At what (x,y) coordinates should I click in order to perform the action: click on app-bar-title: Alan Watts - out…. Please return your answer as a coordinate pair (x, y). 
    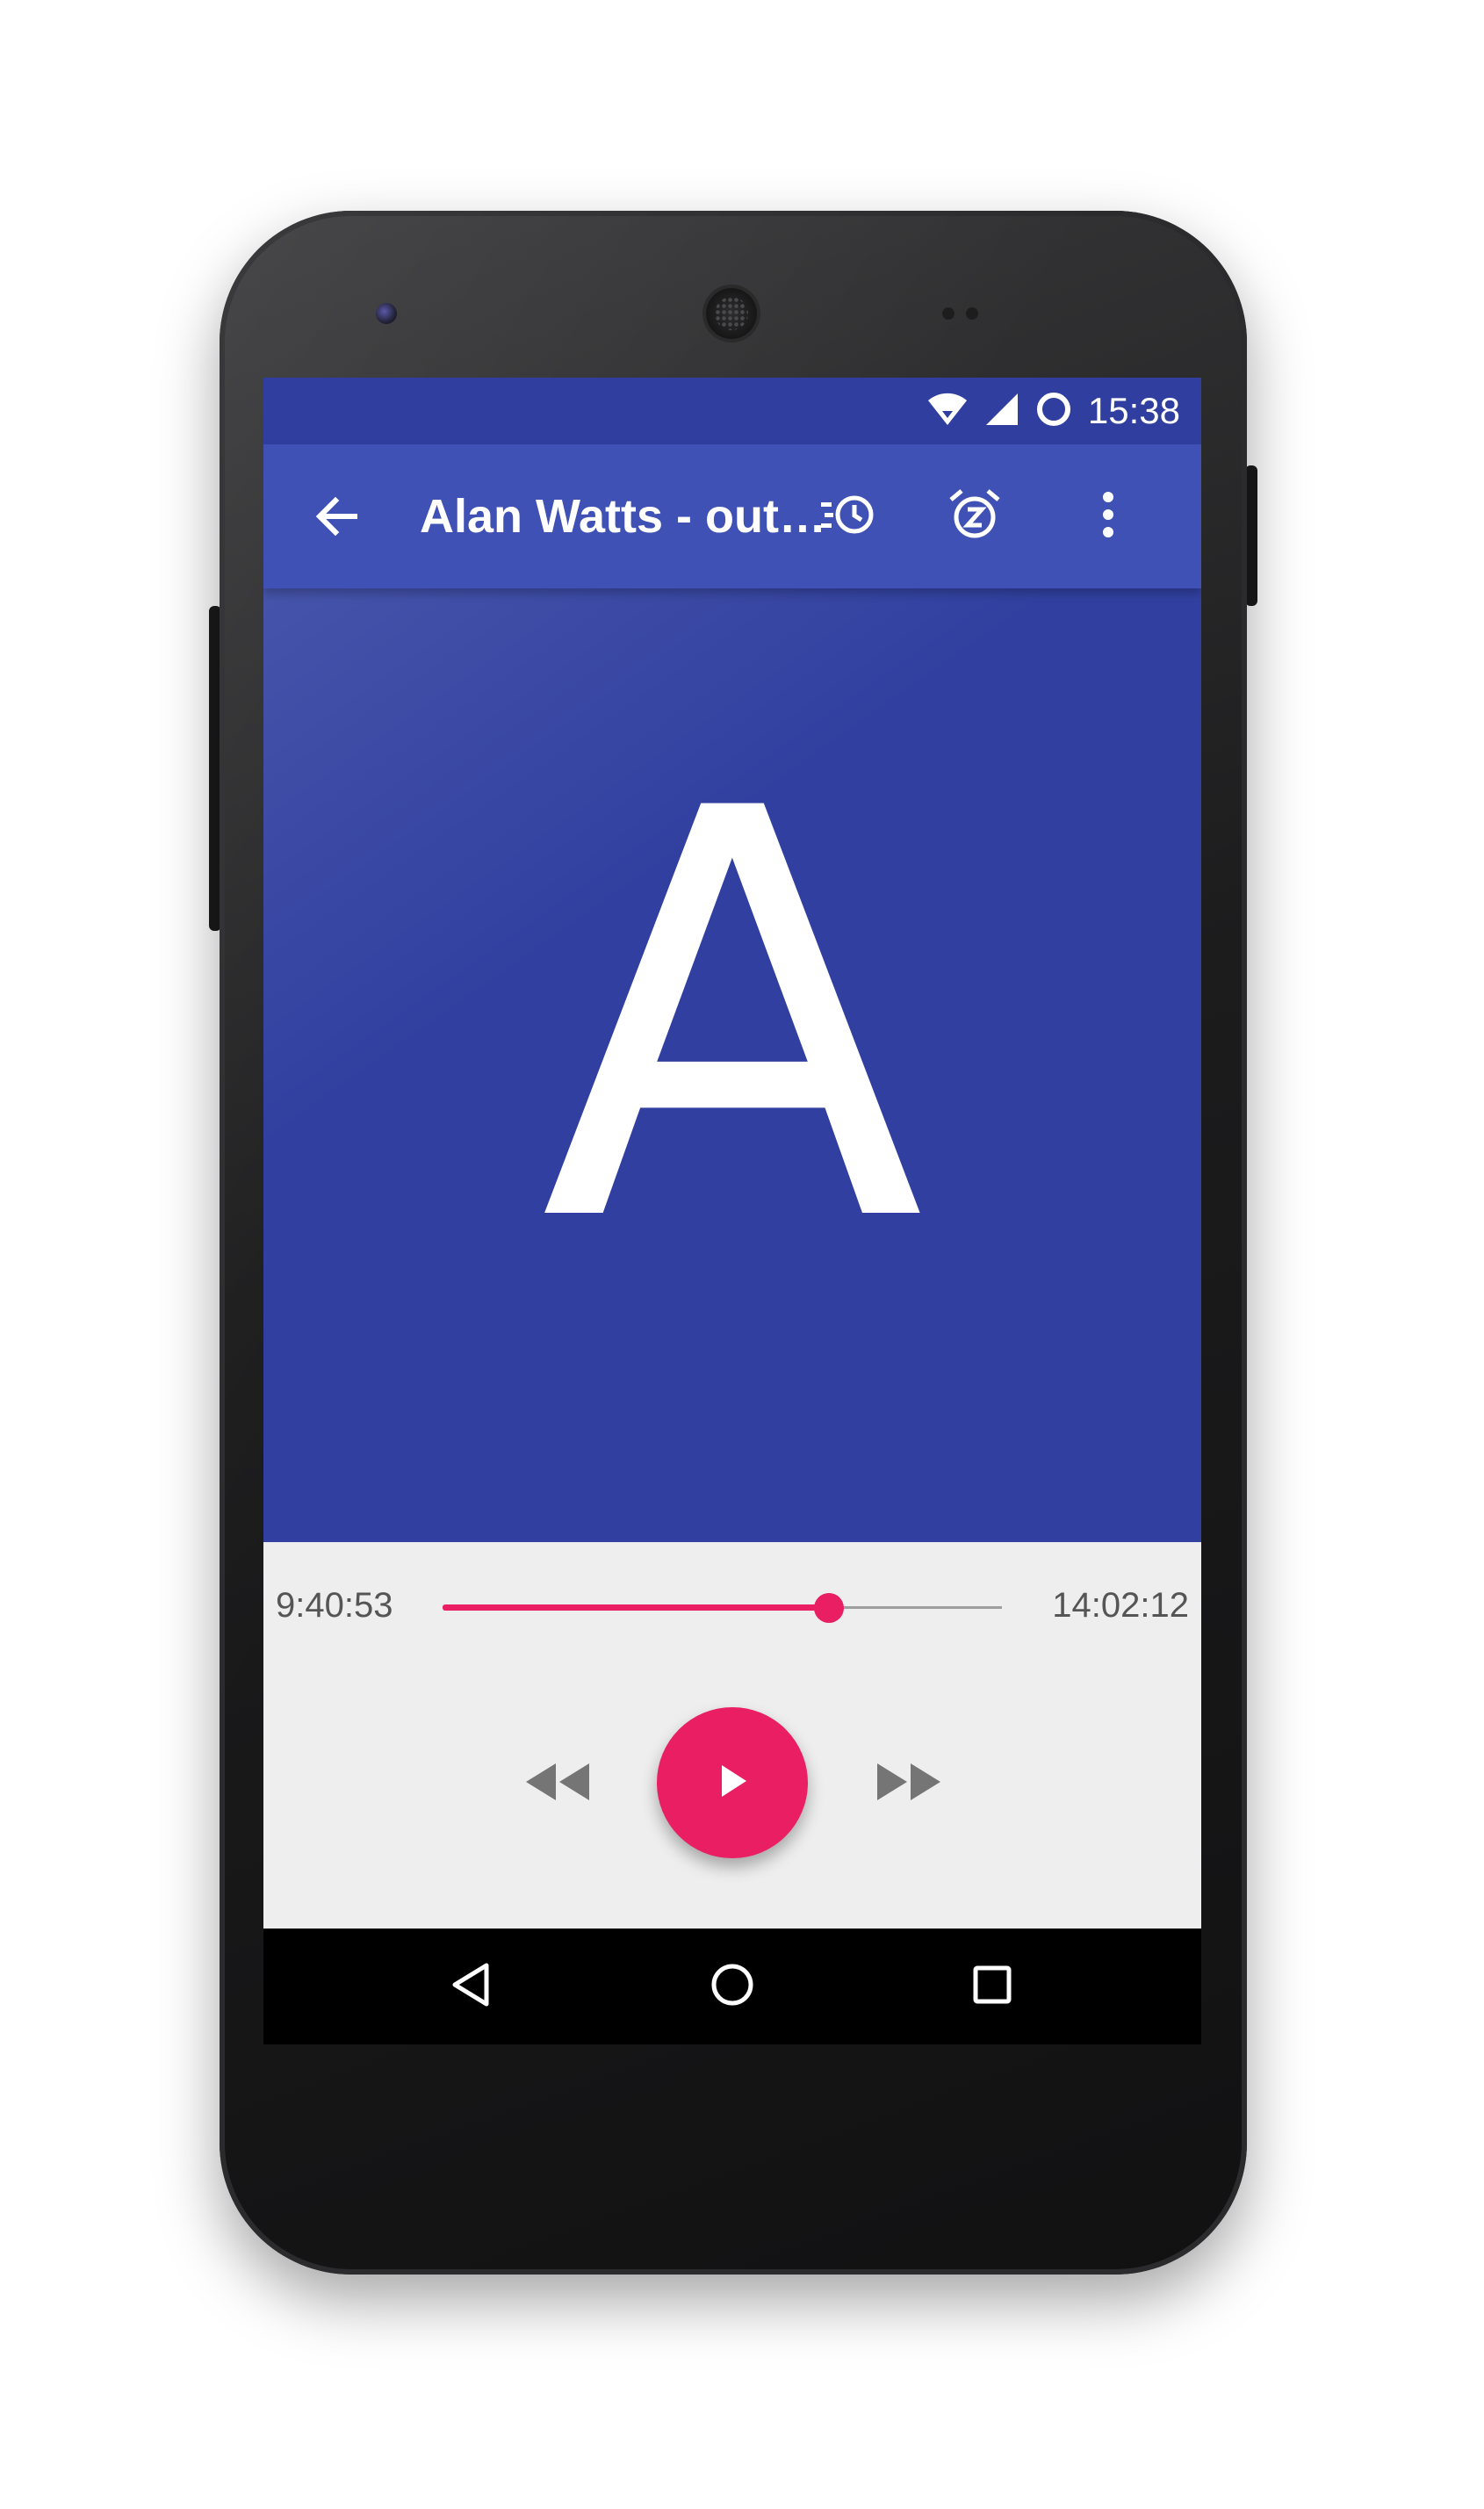
    Looking at the image, I should click on (623, 516).